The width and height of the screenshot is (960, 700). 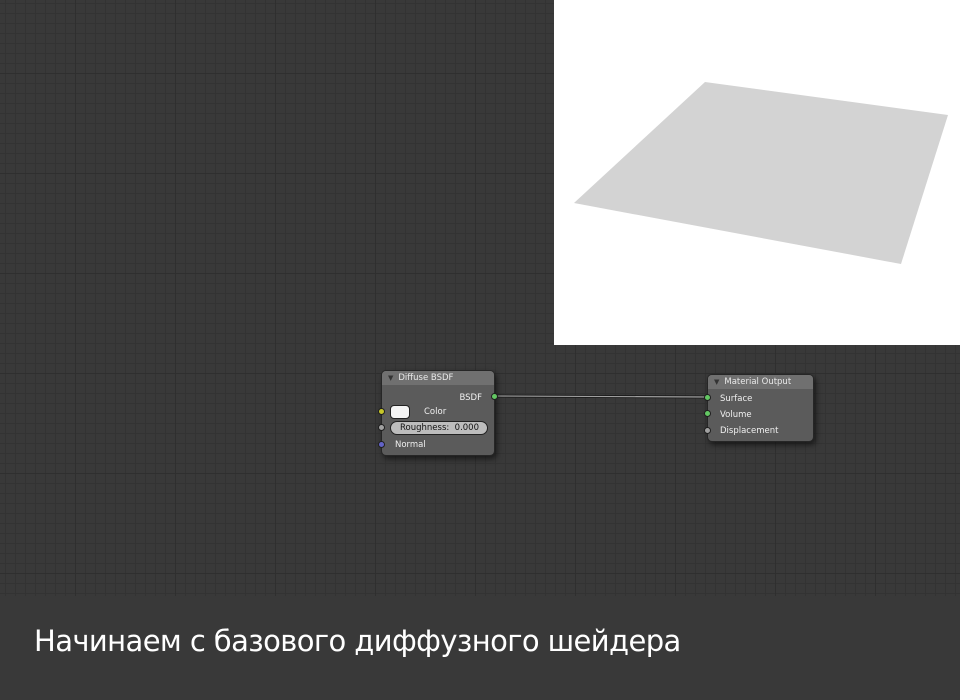 What do you see at coordinates (400, 412) in the screenshot?
I see `color-swatch` at bounding box center [400, 412].